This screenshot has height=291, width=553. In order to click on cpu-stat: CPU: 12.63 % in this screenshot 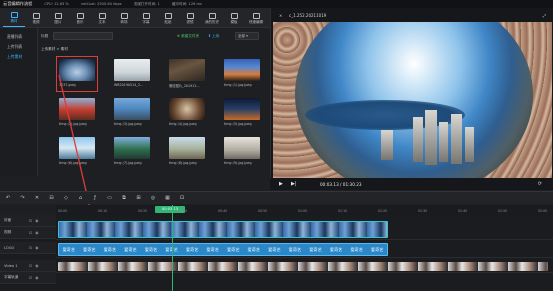, I will do `click(56, 4)`.